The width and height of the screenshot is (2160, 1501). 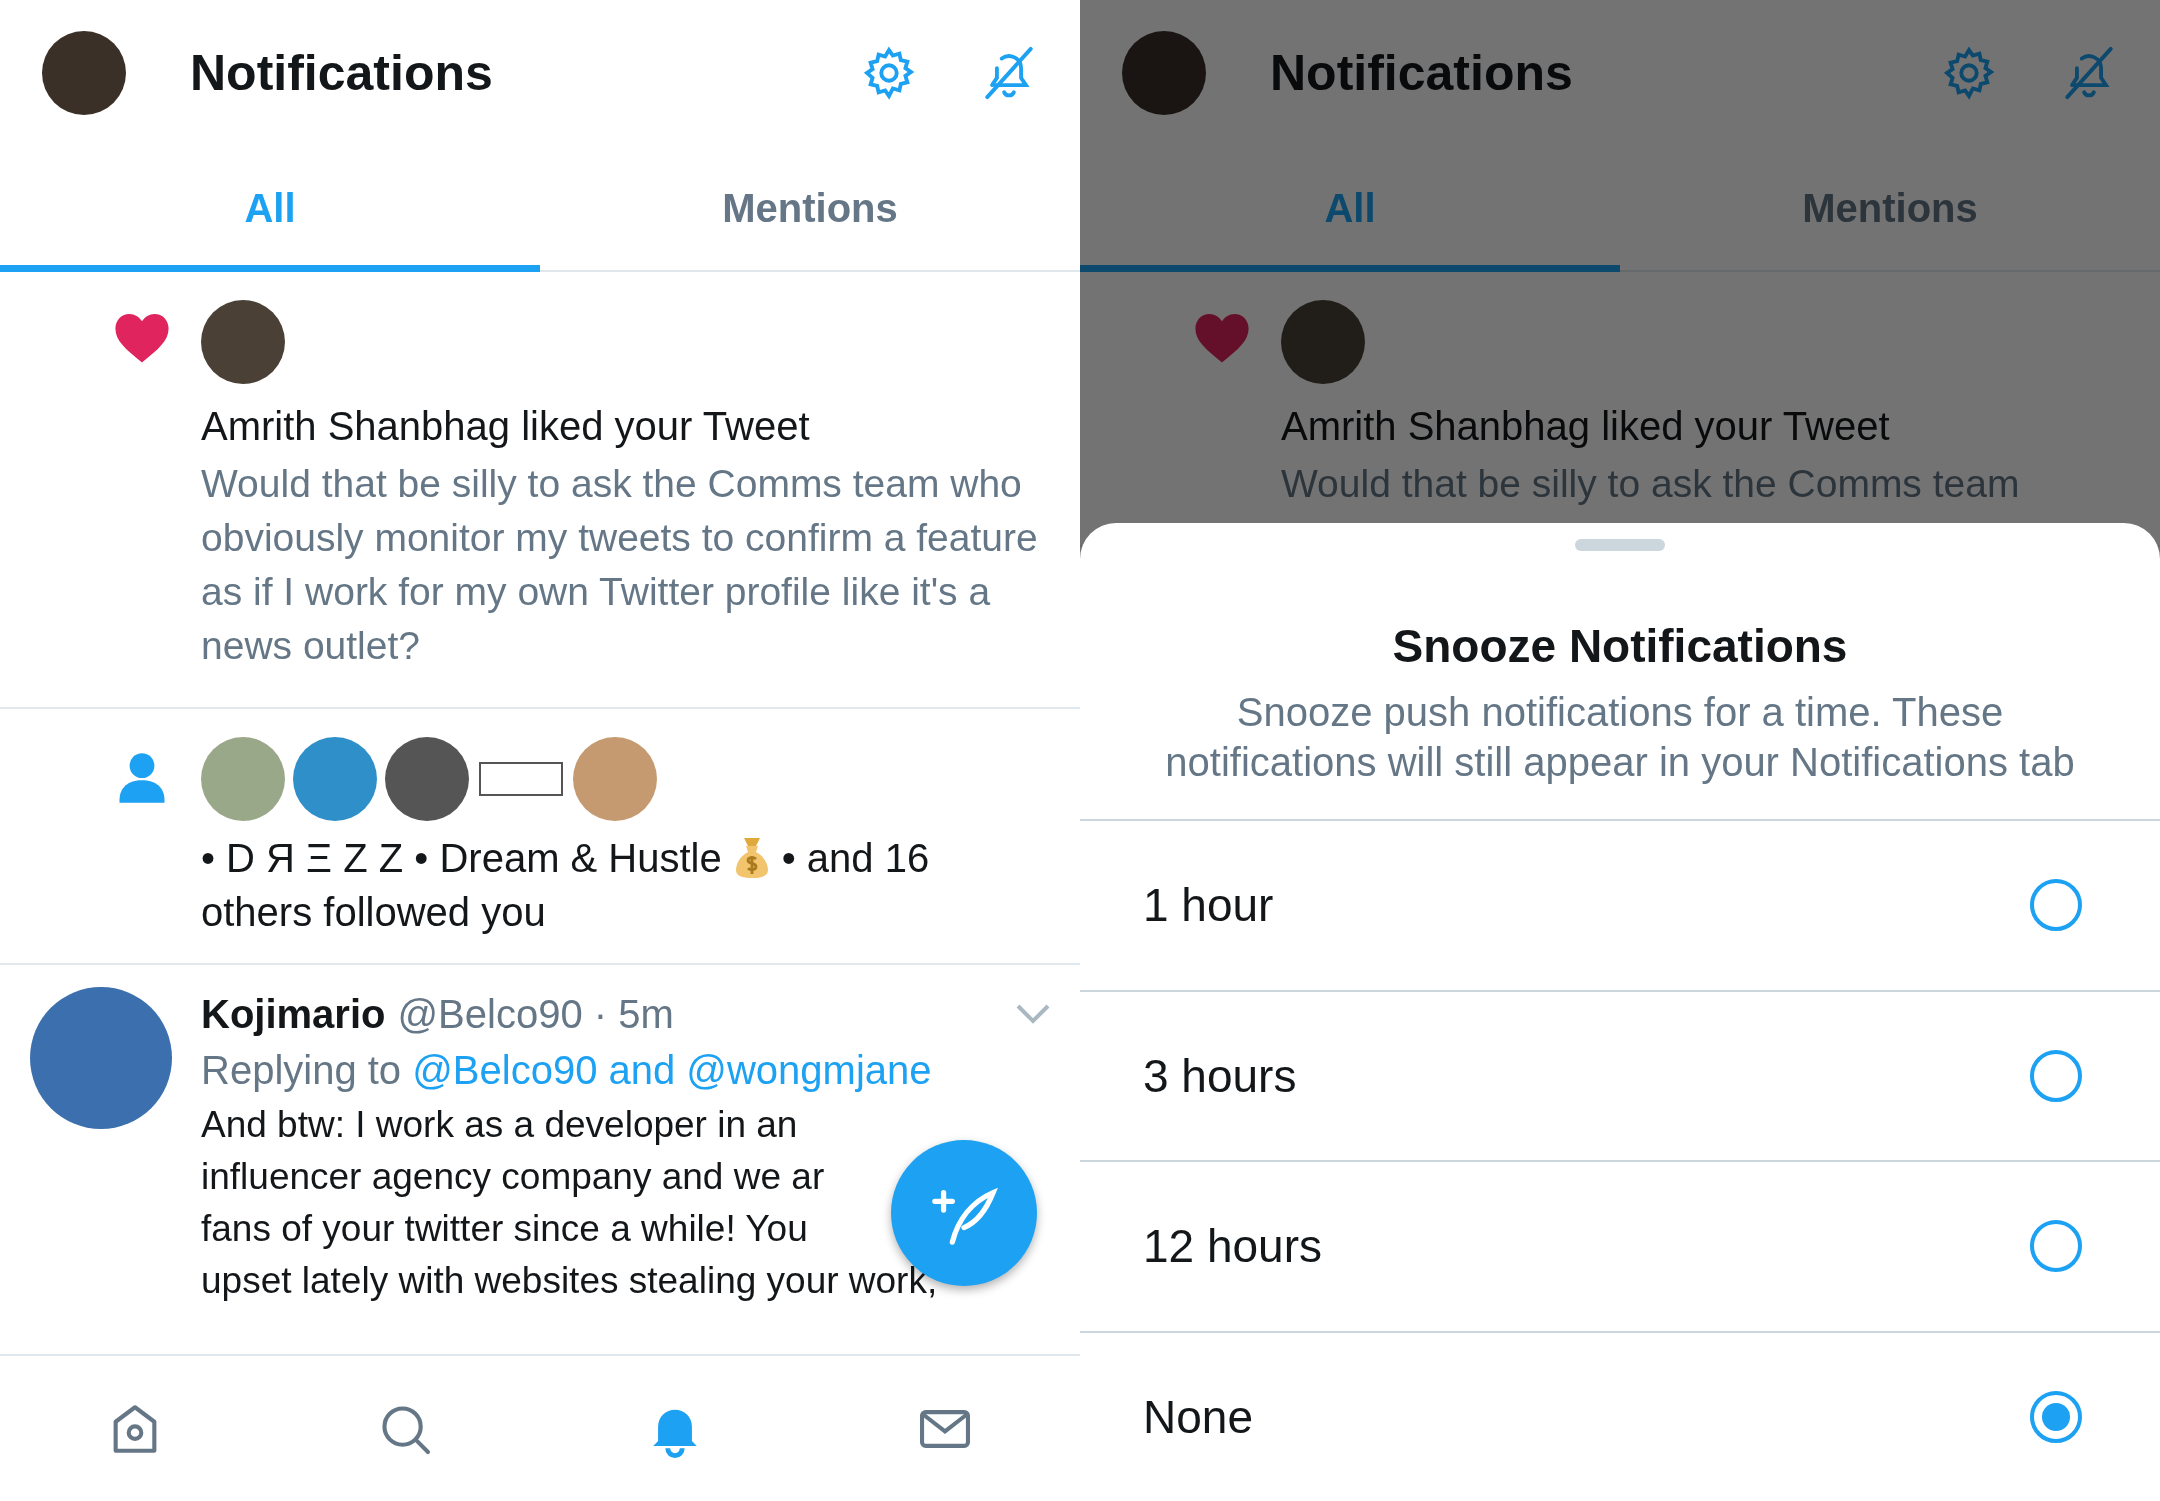 I want to click on option-label: 3 hours, so click(x=1220, y=1075).